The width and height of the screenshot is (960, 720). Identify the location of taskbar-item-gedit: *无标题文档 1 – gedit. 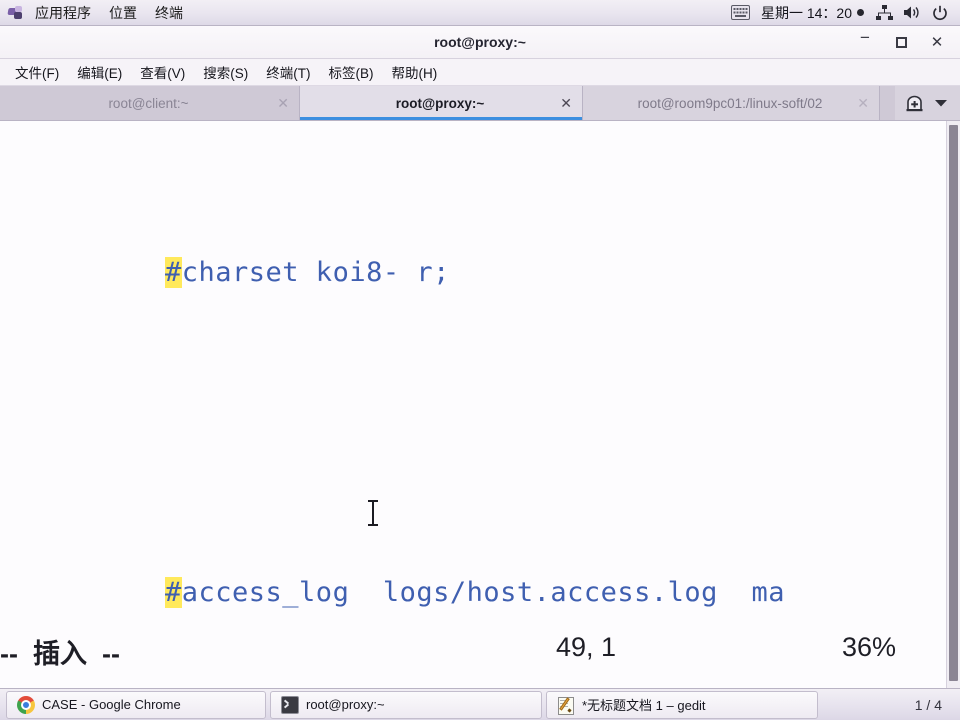
(682, 704).